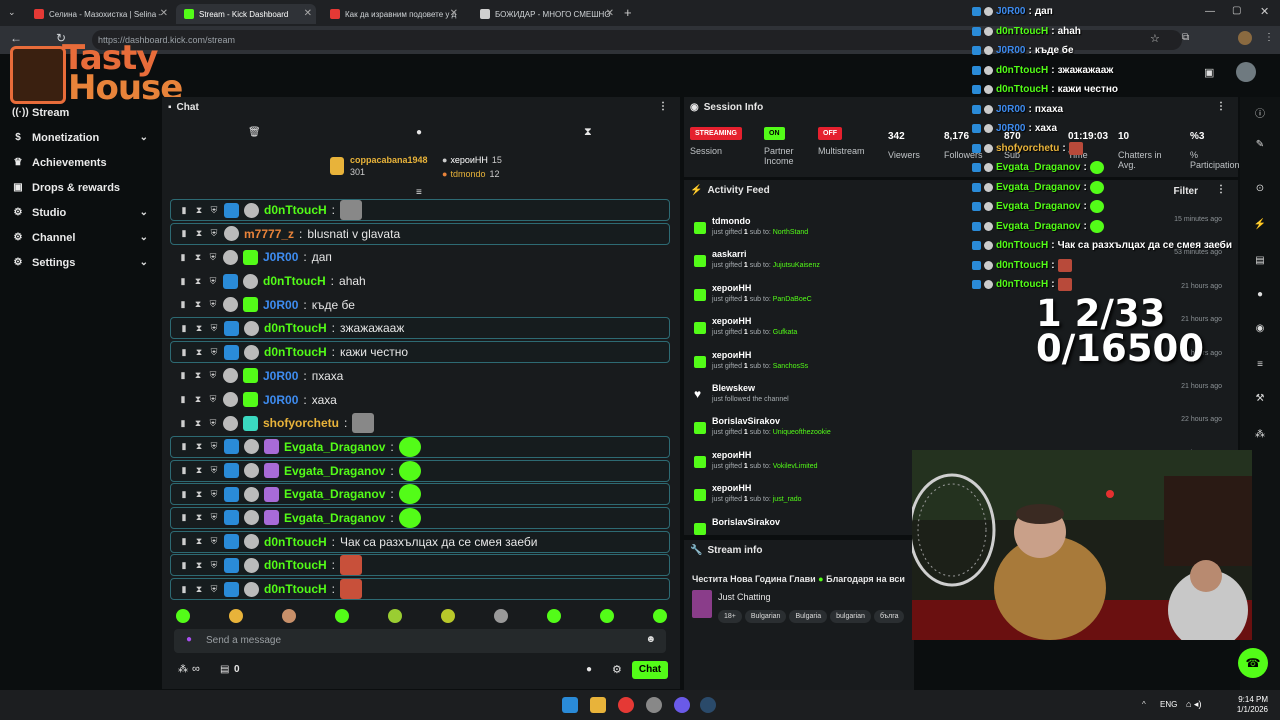  Describe the element at coordinates (730, 616) in the screenshot. I see `stream-tag: 18+` at that location.